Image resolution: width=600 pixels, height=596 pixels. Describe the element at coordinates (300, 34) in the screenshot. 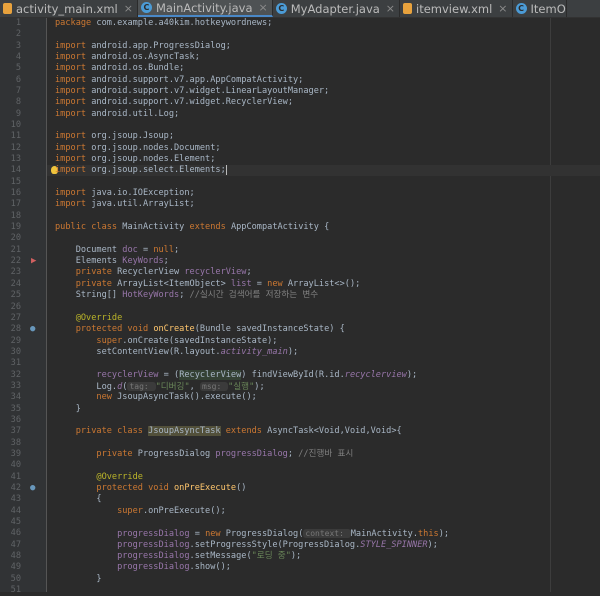

I see `code-line: 2` at that location.